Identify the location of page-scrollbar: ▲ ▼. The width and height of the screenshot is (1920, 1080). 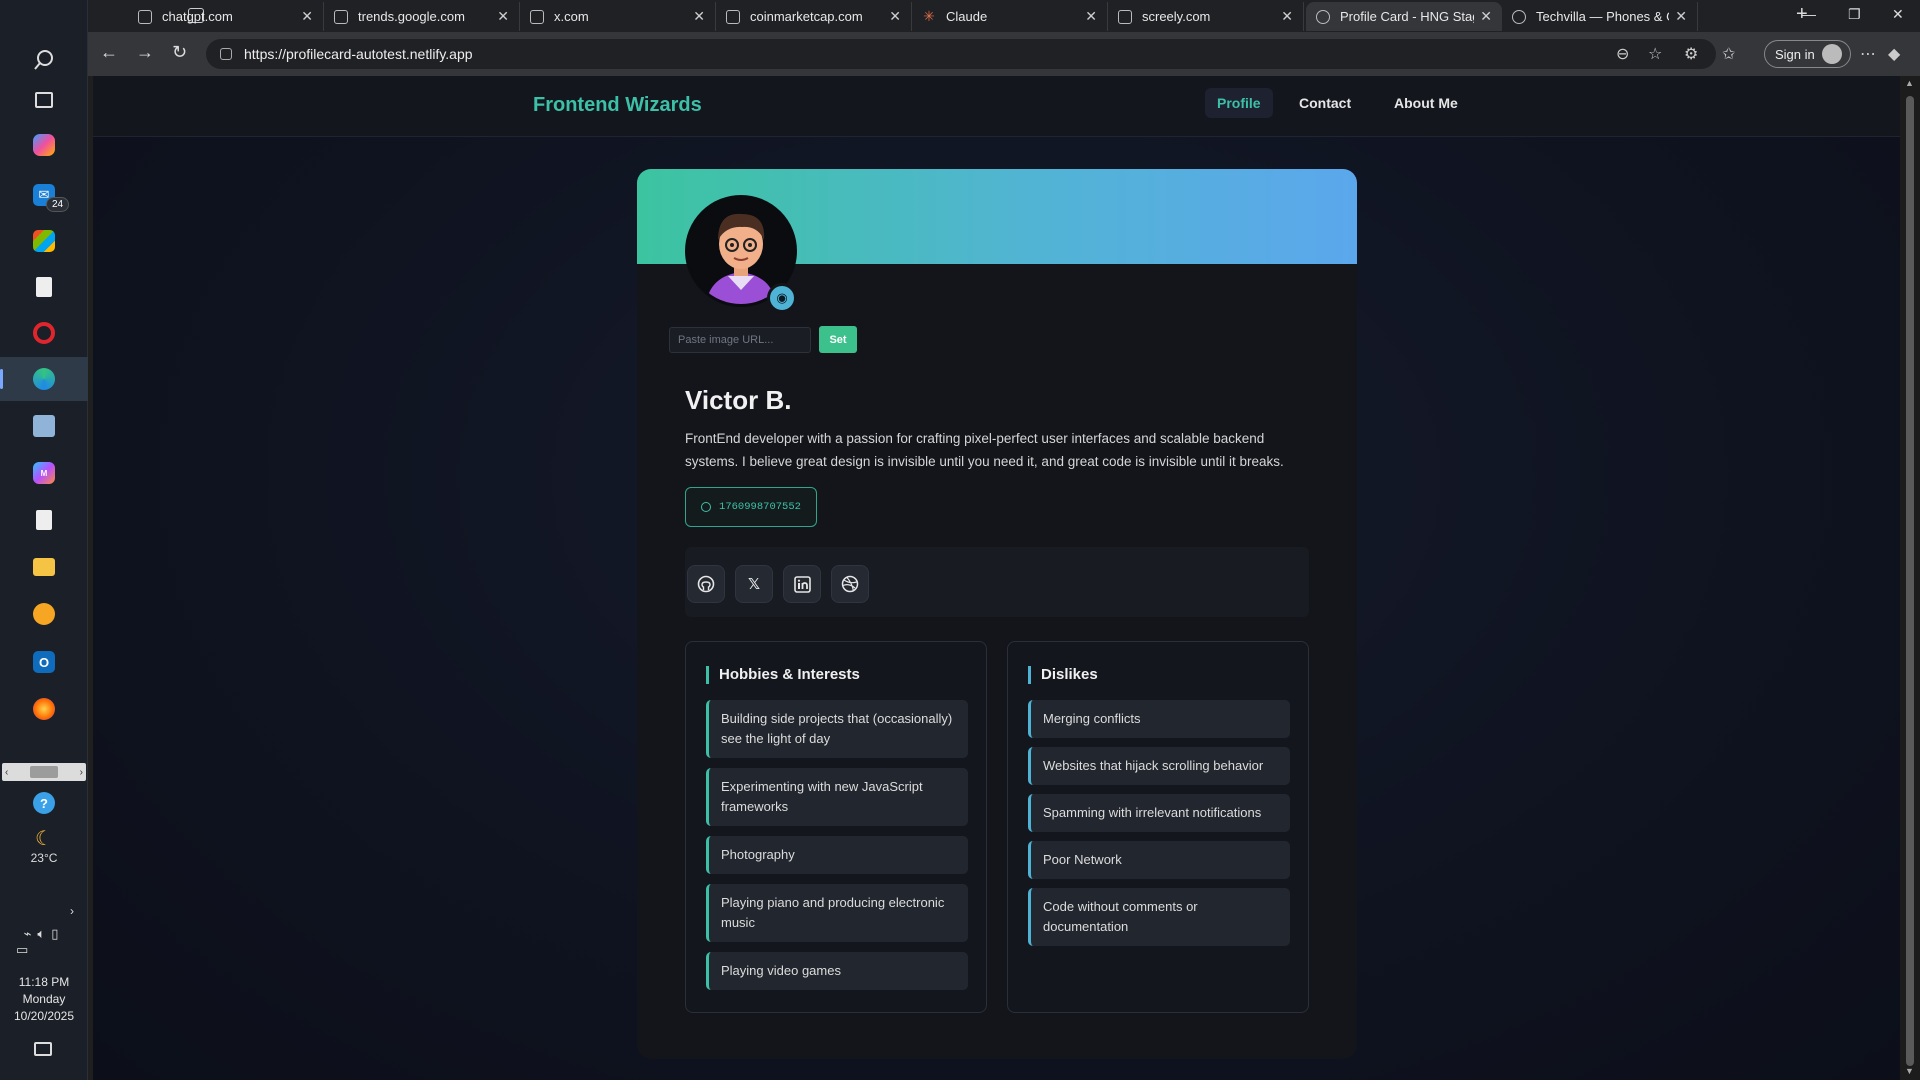
(1910, 578).